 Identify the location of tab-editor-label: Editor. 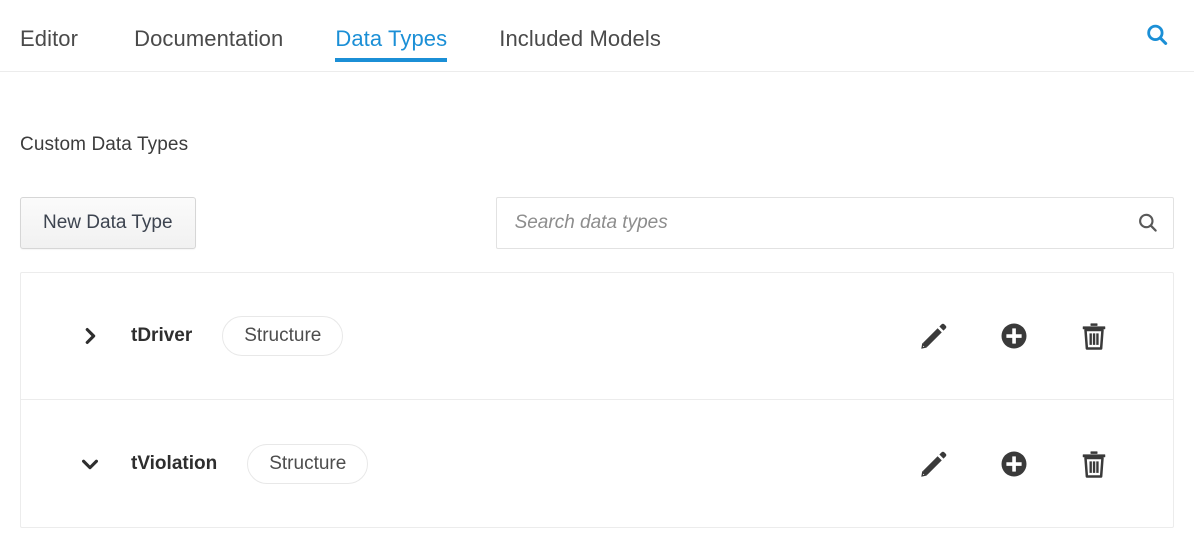
(49, 38).